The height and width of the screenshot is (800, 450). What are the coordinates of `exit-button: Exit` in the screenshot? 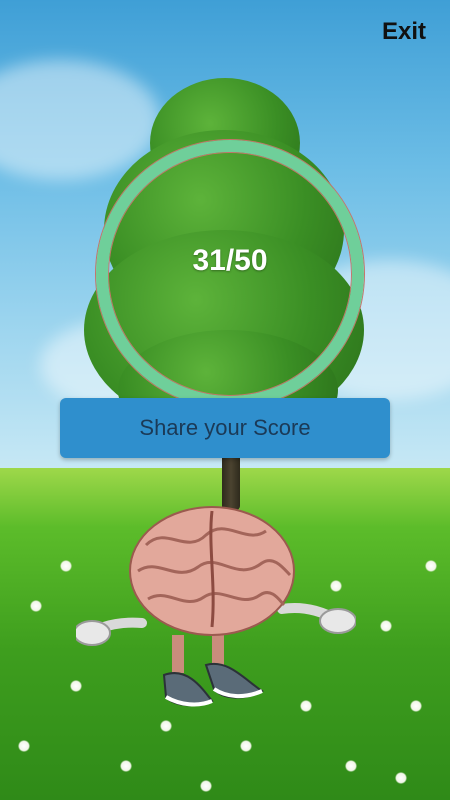 It's located at (404, 32).